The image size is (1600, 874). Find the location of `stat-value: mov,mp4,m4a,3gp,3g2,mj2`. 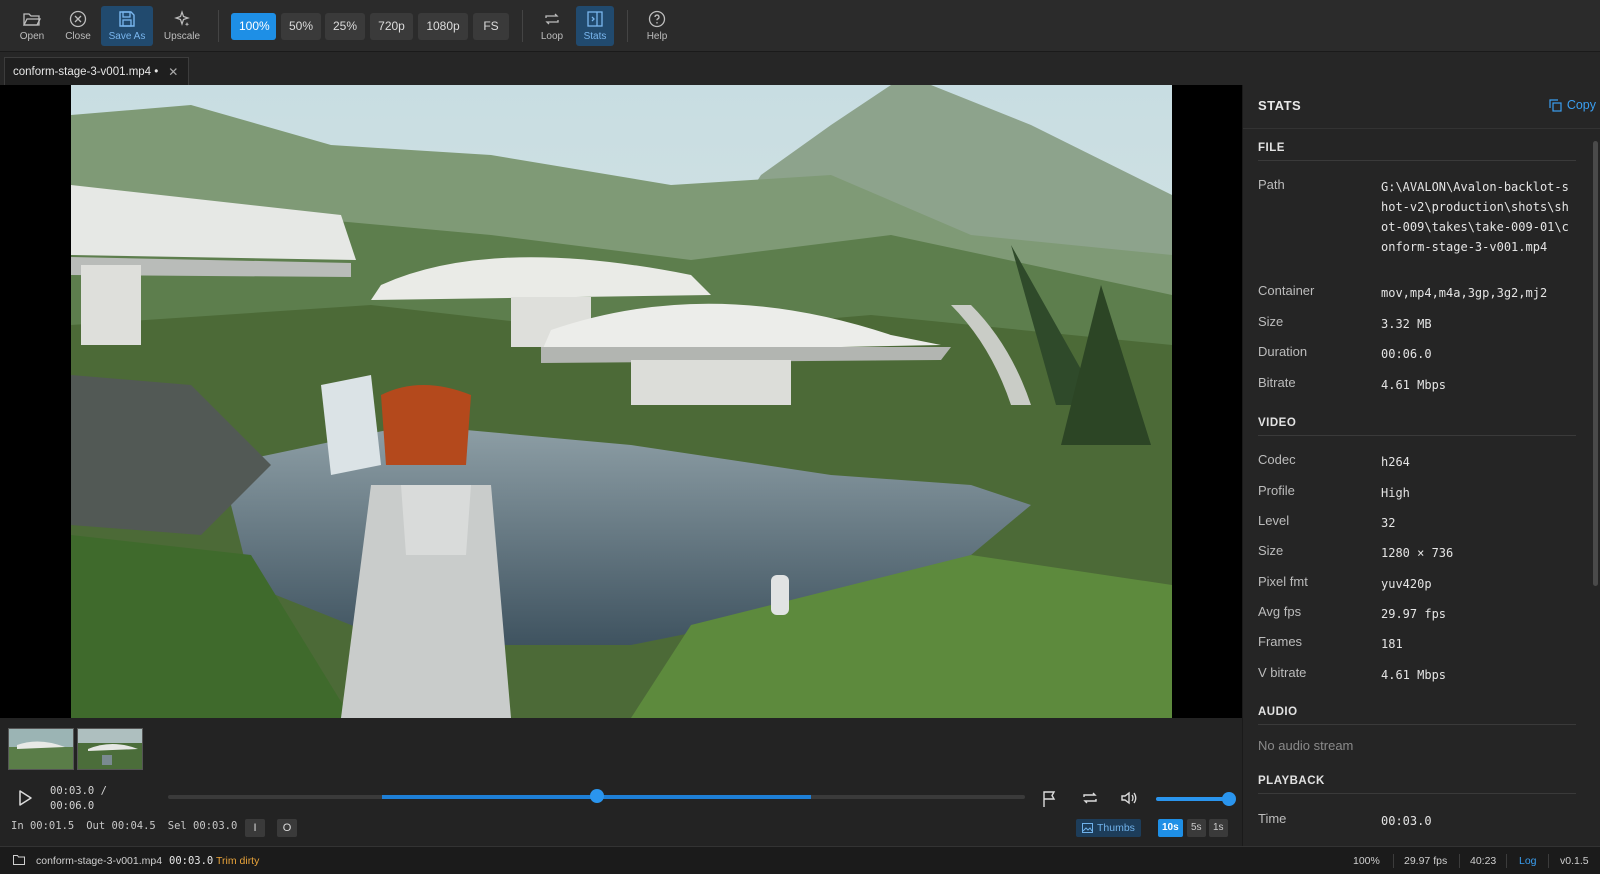

stat-value: mov,mp4,m4a,3gp,3g2,mj2 is located at coordinates (1464, 293).